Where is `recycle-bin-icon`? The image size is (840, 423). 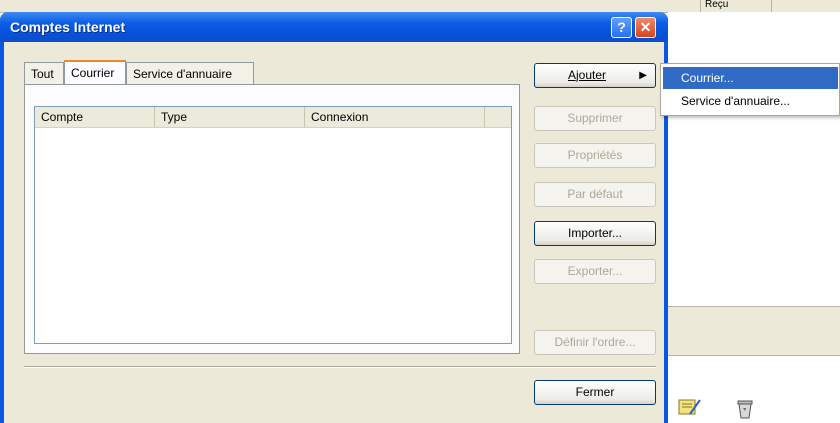 recycle-bin-icon is located at coordinates (745, 409).